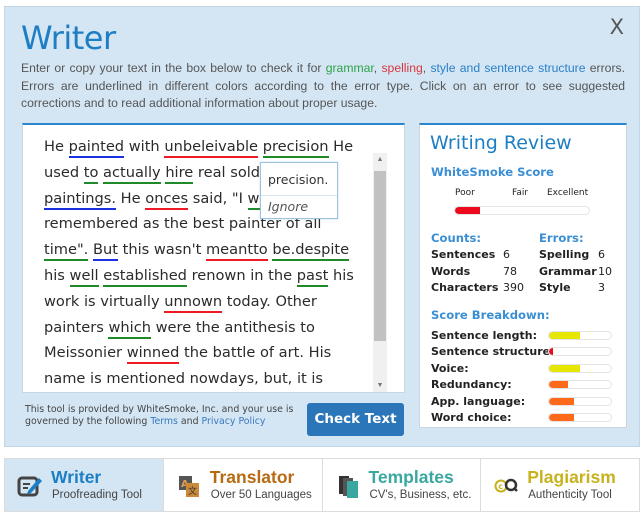 Image resolution: width=644 pixels, height=517 pixels. I want to click on editor-line: Meissonier winned the battle of art. His, so click(209, 353).